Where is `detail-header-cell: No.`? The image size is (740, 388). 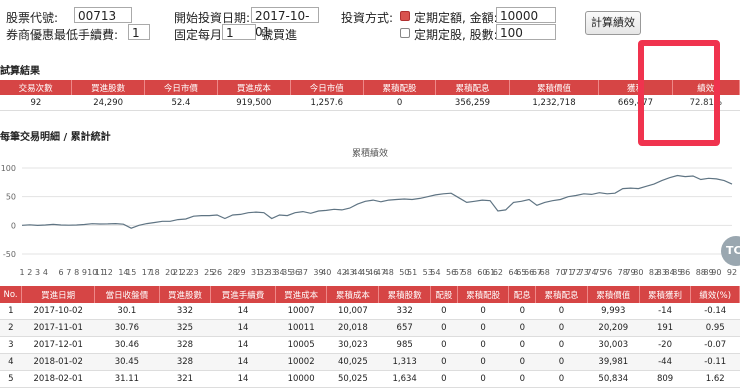
detail-header-cell: No. is located at coordinates (11, 294).